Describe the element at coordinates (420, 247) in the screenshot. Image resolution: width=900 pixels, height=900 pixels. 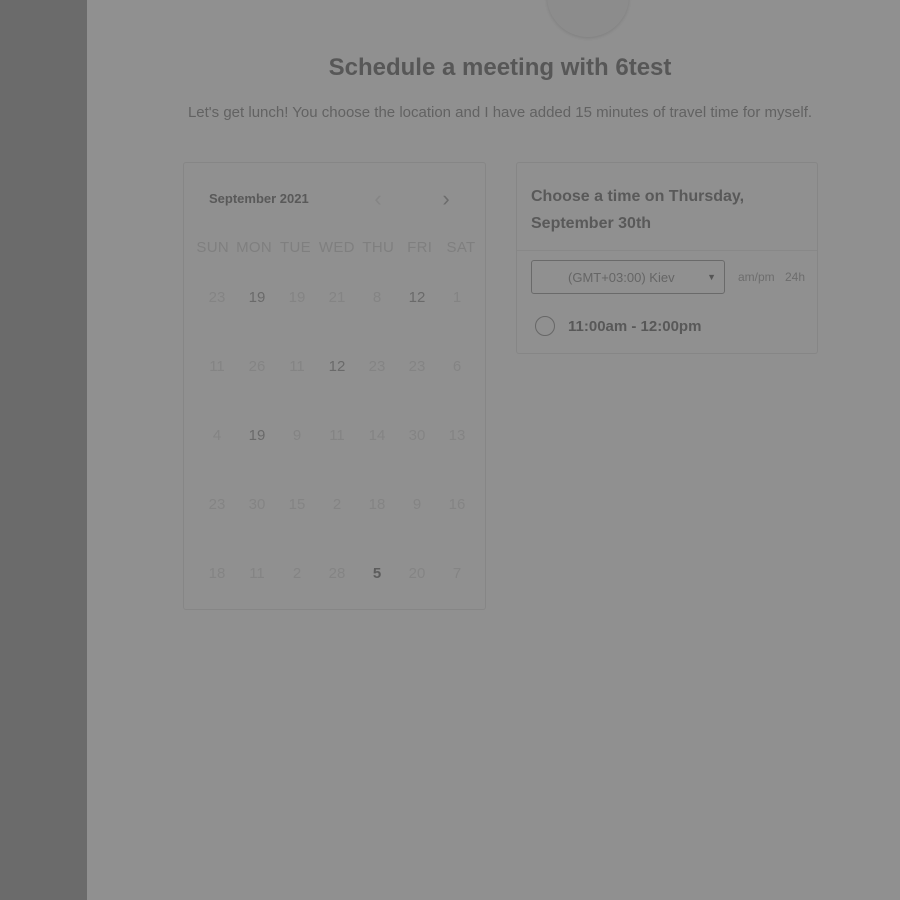
I see `weekday-label: FRI` at that location.